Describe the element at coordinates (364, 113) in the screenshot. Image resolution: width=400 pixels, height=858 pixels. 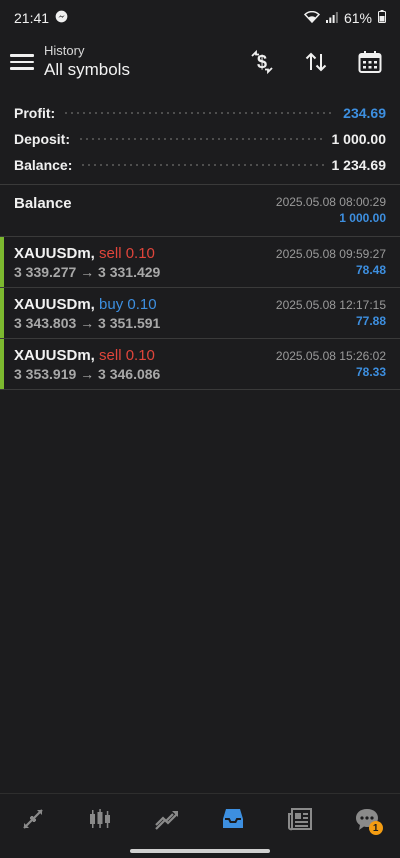
I see `summary-value: 234.69` at that location.